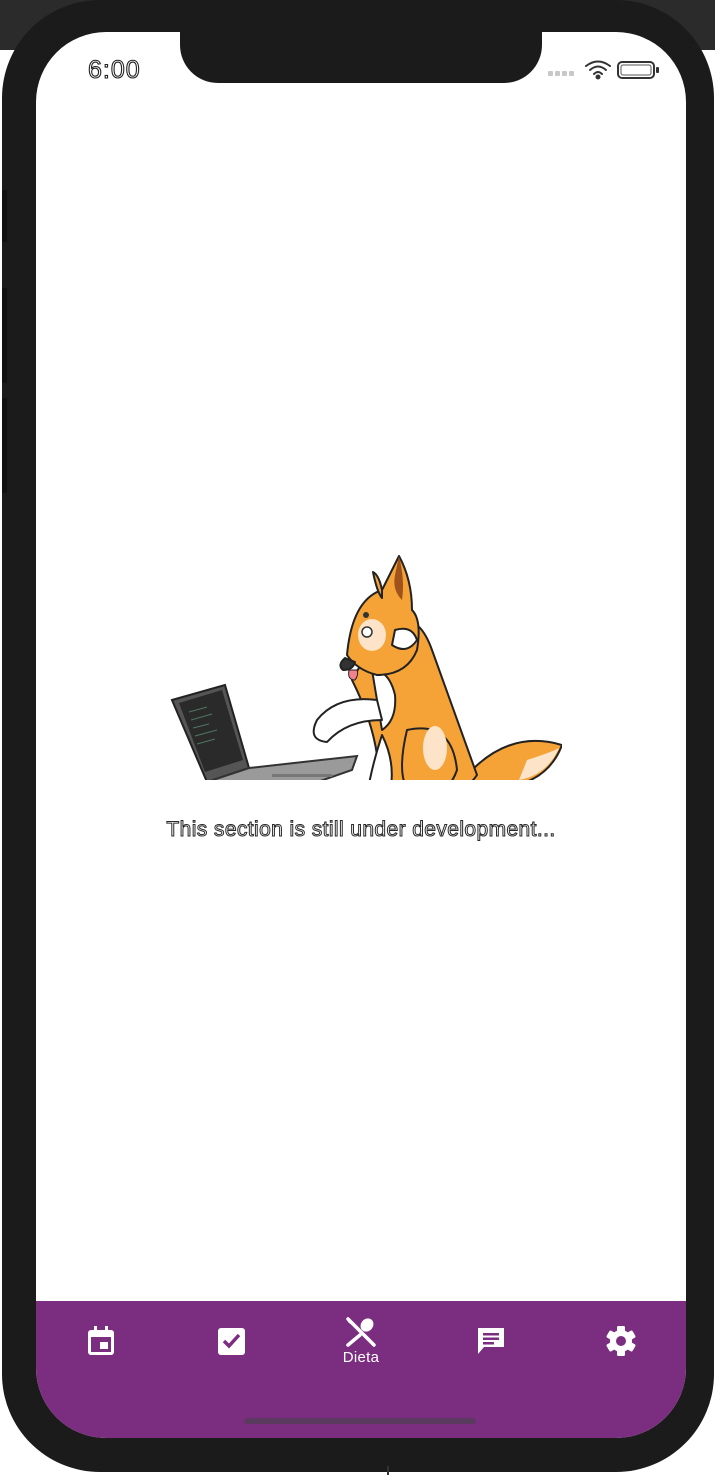 This screenshot has width=715, height=1475. I want to click on bottom-edge-mark, so click(388, 1470).